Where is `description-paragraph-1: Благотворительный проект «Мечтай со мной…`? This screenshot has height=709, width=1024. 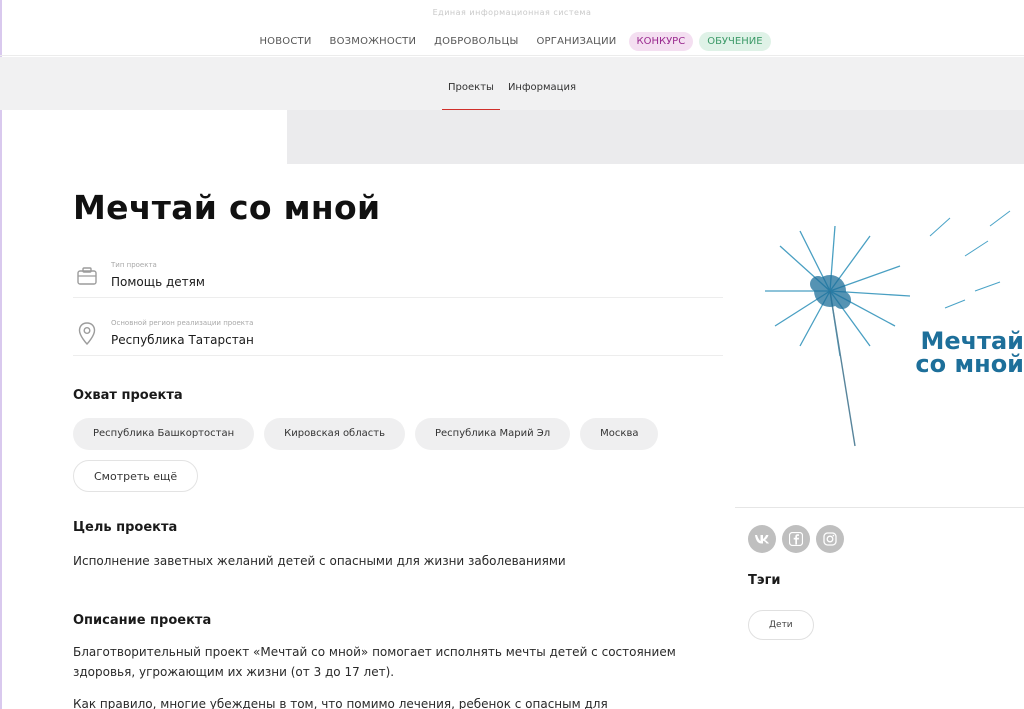
description-paragraph-1: Благотворительный проект «Мечтай со мной… is located at coordinates (374, 662).